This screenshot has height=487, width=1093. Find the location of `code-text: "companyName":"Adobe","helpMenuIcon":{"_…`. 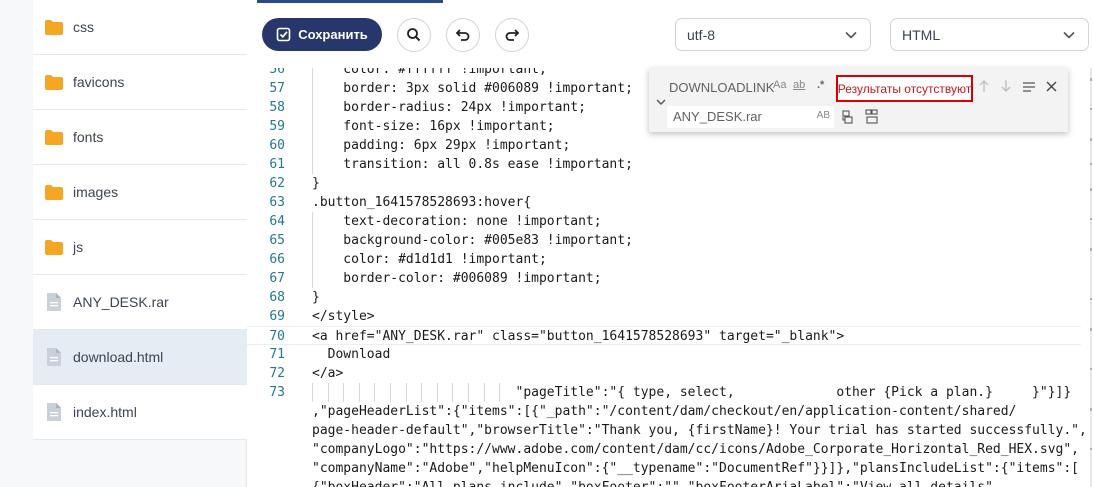

code-text: "companyName":"Adobe","helpMenuIcon":{"_… is located at coordinates (696, 468).